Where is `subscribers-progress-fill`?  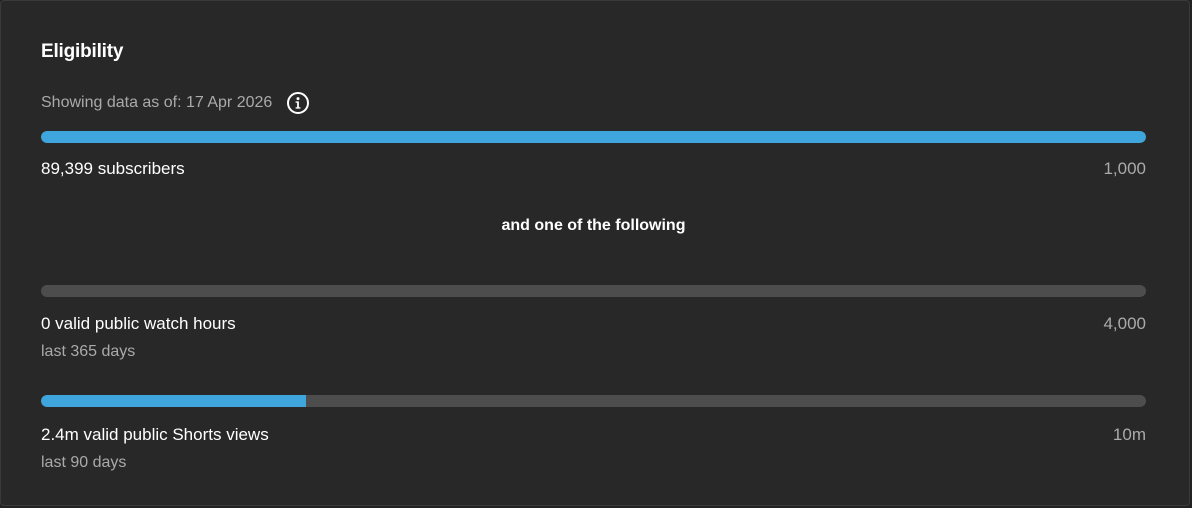 subscribers-progress-fill is located at coordinates (593, 137).